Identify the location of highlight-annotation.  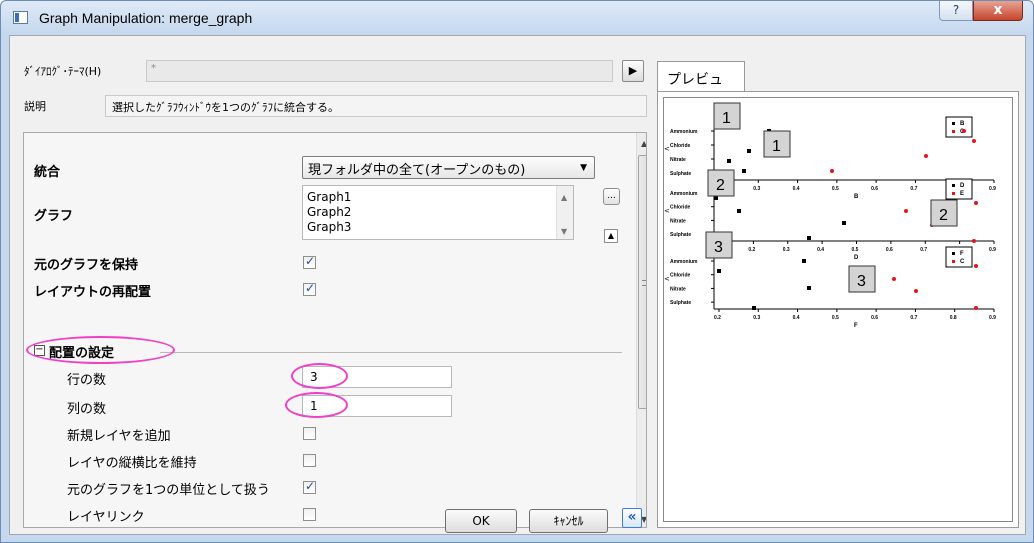
(316, 405).